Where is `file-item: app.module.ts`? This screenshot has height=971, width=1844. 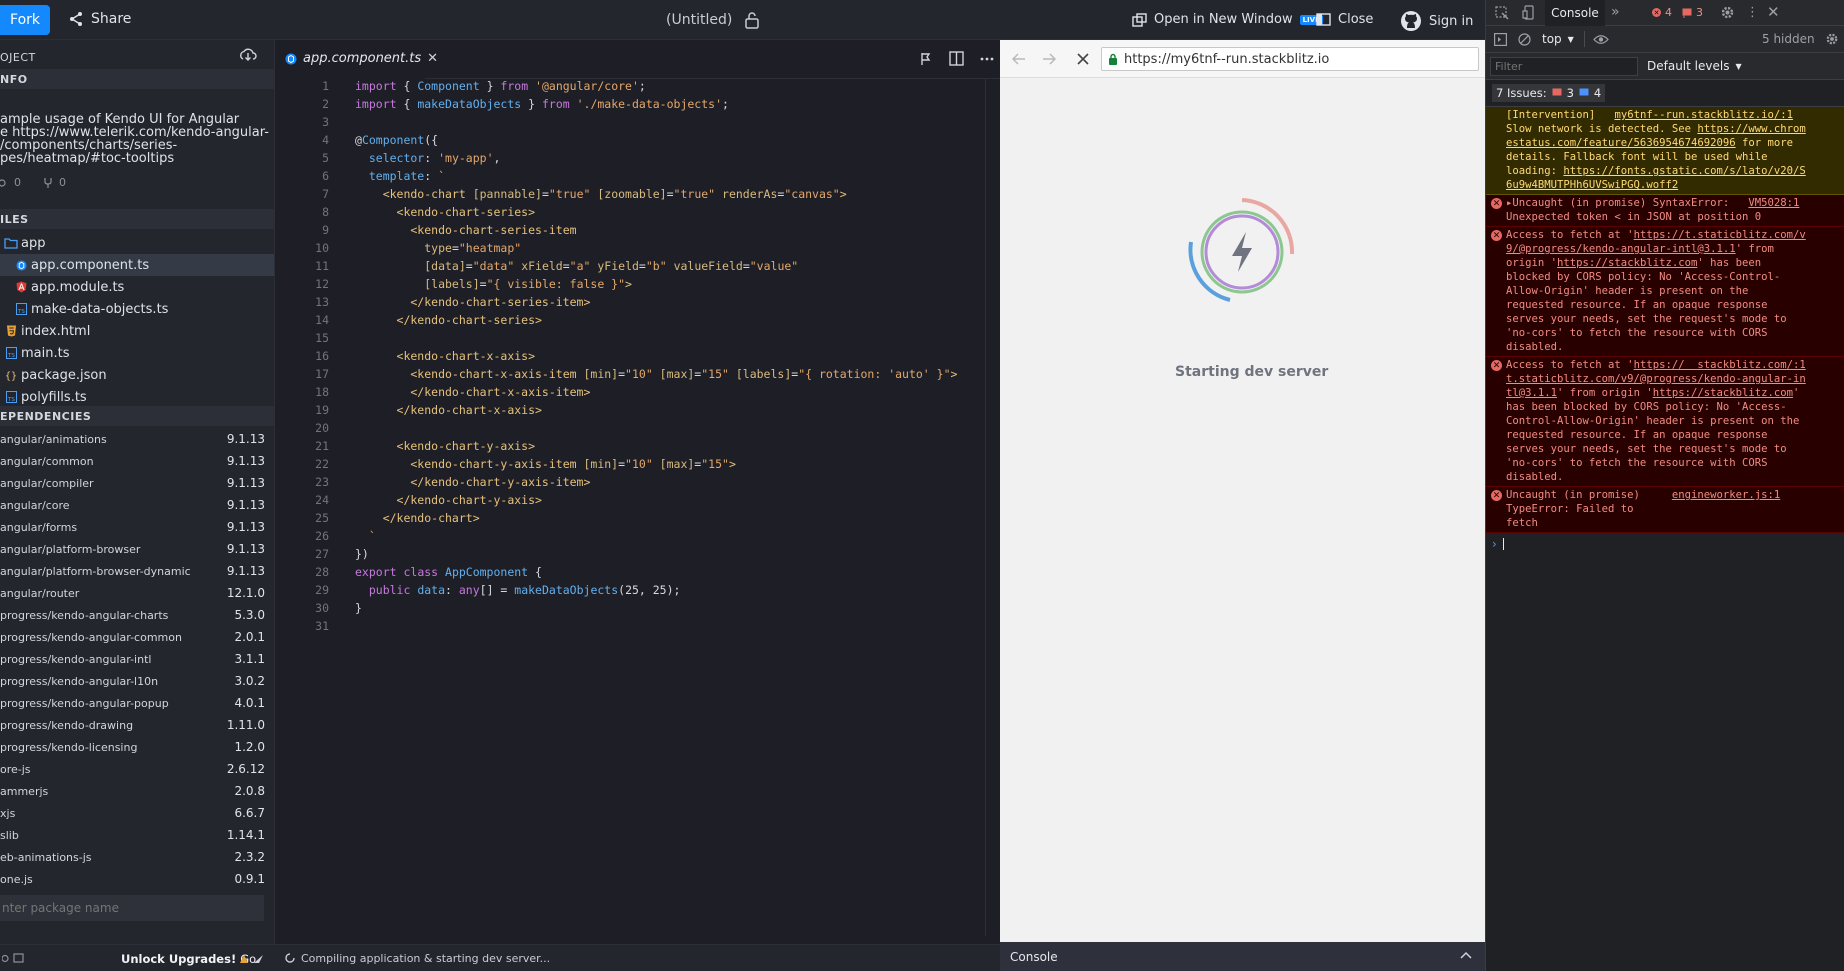
file-item: app.module.ts is located at coordinates (137, 287).